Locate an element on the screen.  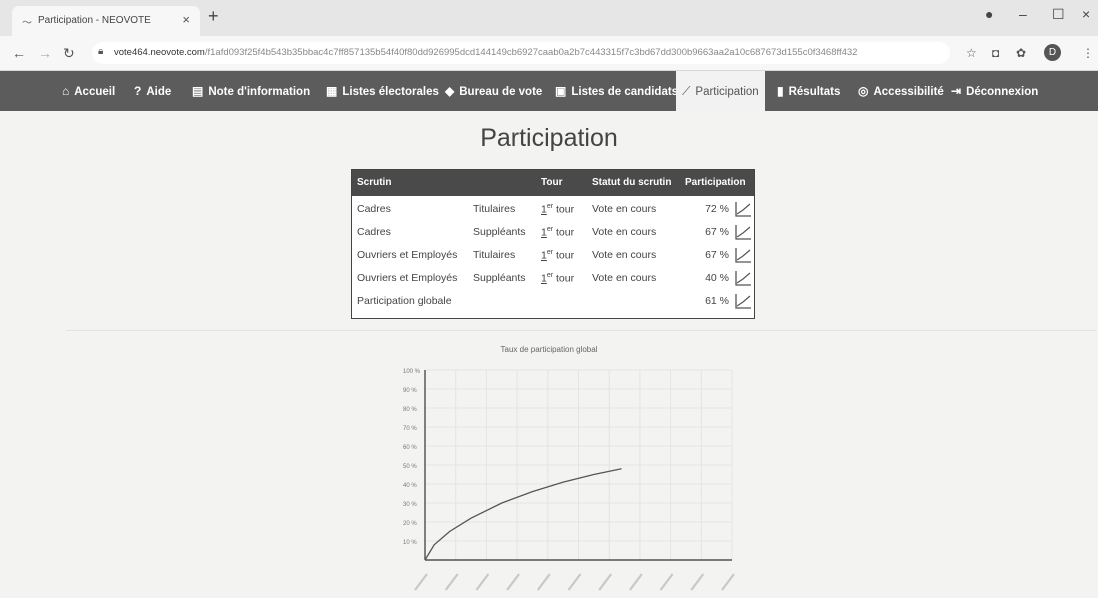
extension-shield-icon: ◘ is located at coordinates (995, 53).